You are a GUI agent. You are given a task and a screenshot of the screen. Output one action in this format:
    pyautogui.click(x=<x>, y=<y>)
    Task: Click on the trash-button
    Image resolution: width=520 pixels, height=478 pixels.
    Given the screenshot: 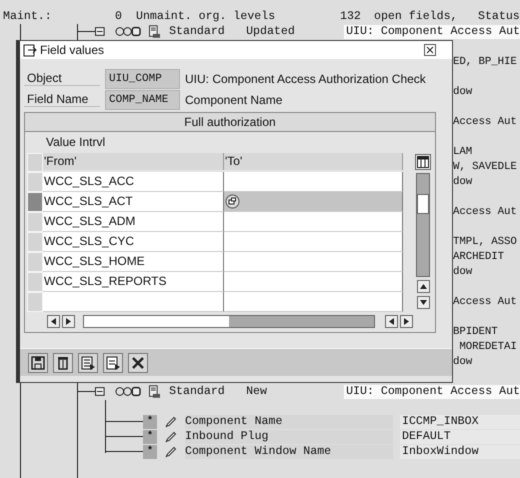 What is the action you would take?
    pyautogui.click(x=63, y=362)
    